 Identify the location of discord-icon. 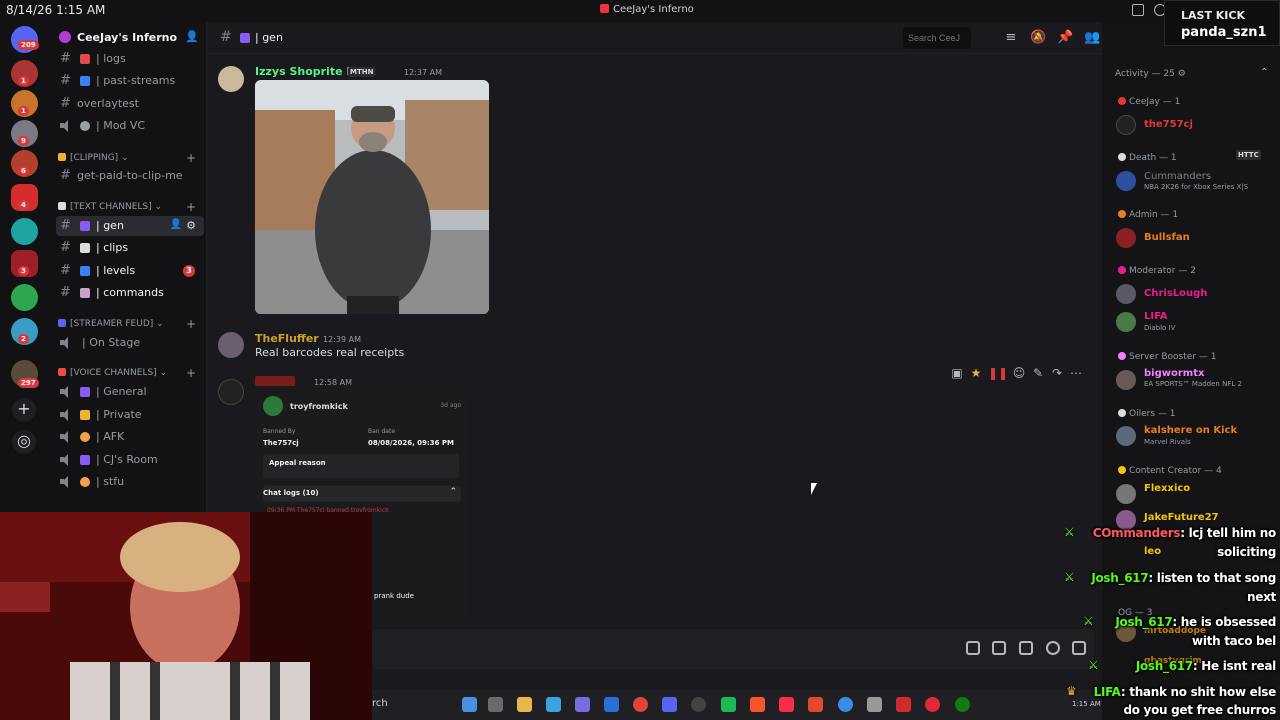
(669, 704).